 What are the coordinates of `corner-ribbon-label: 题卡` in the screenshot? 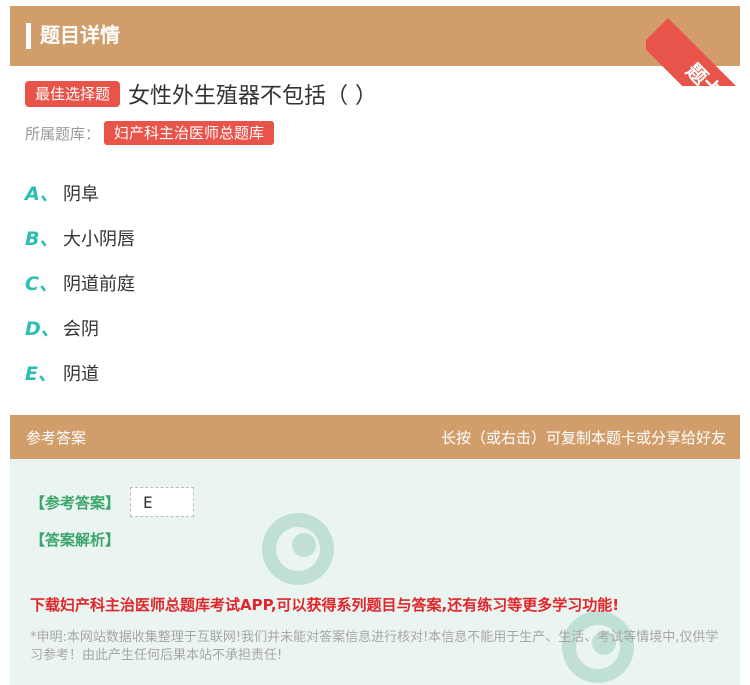 It's located at (698, 52).